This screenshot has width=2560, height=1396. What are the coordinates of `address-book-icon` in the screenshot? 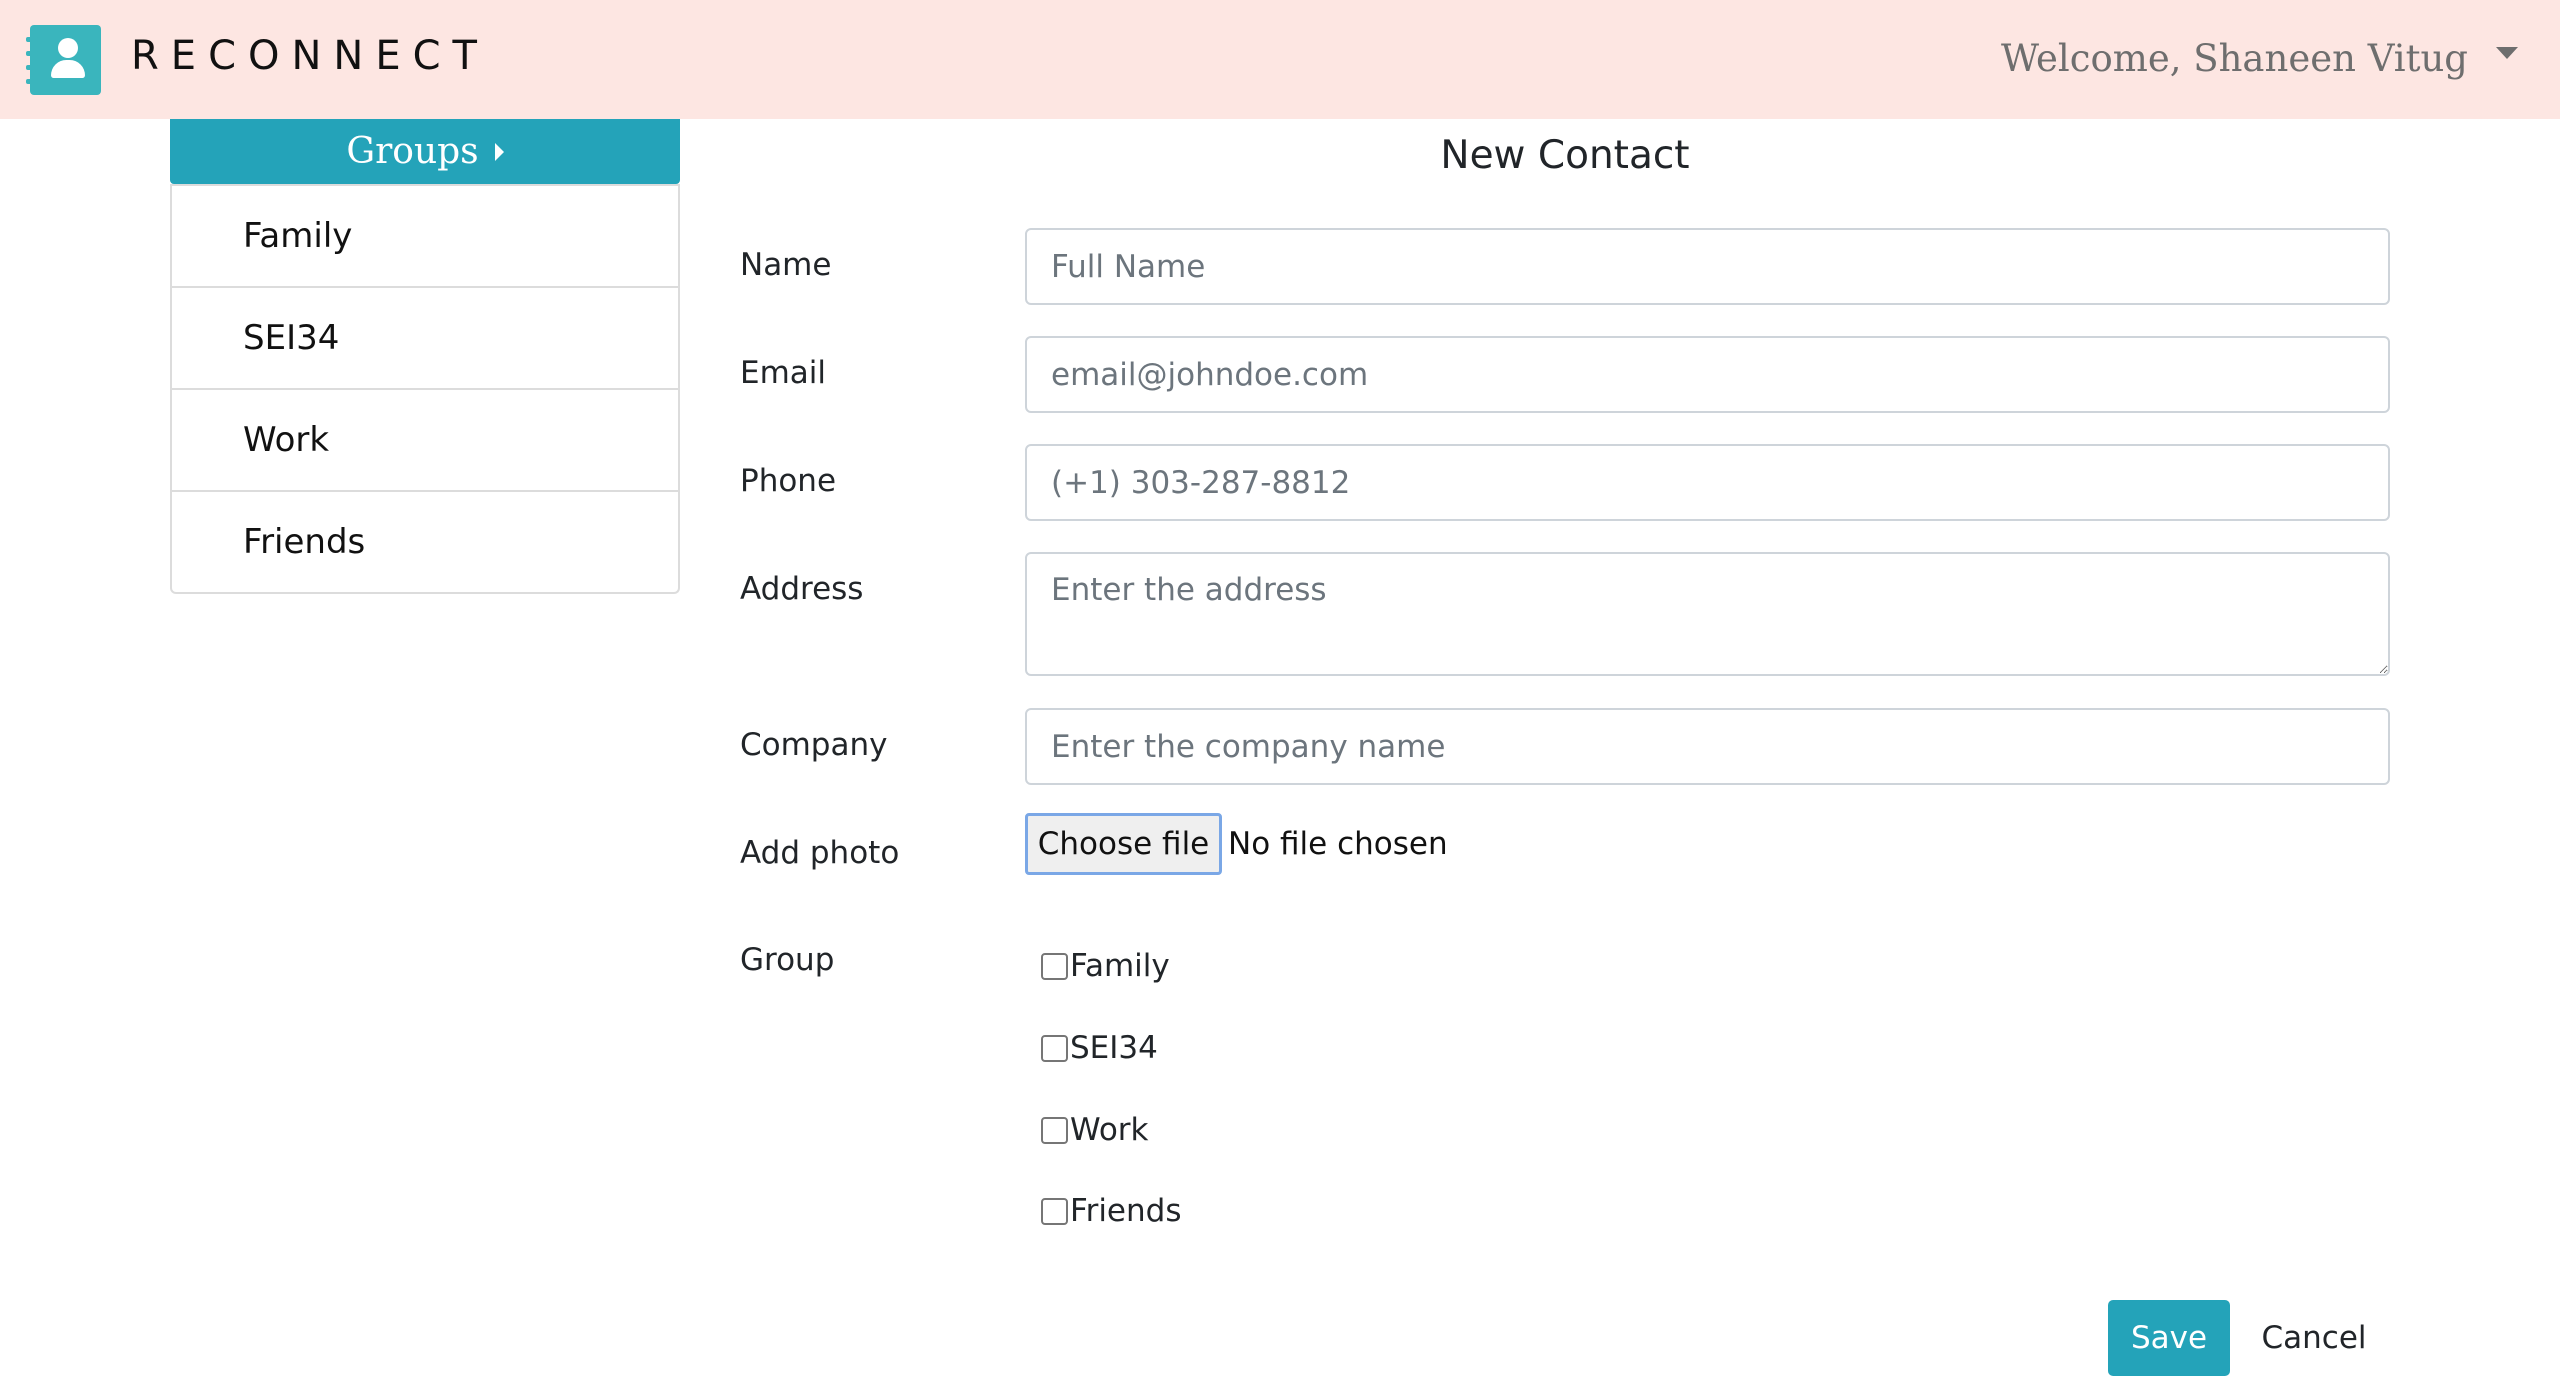 It's located at (63, 60).